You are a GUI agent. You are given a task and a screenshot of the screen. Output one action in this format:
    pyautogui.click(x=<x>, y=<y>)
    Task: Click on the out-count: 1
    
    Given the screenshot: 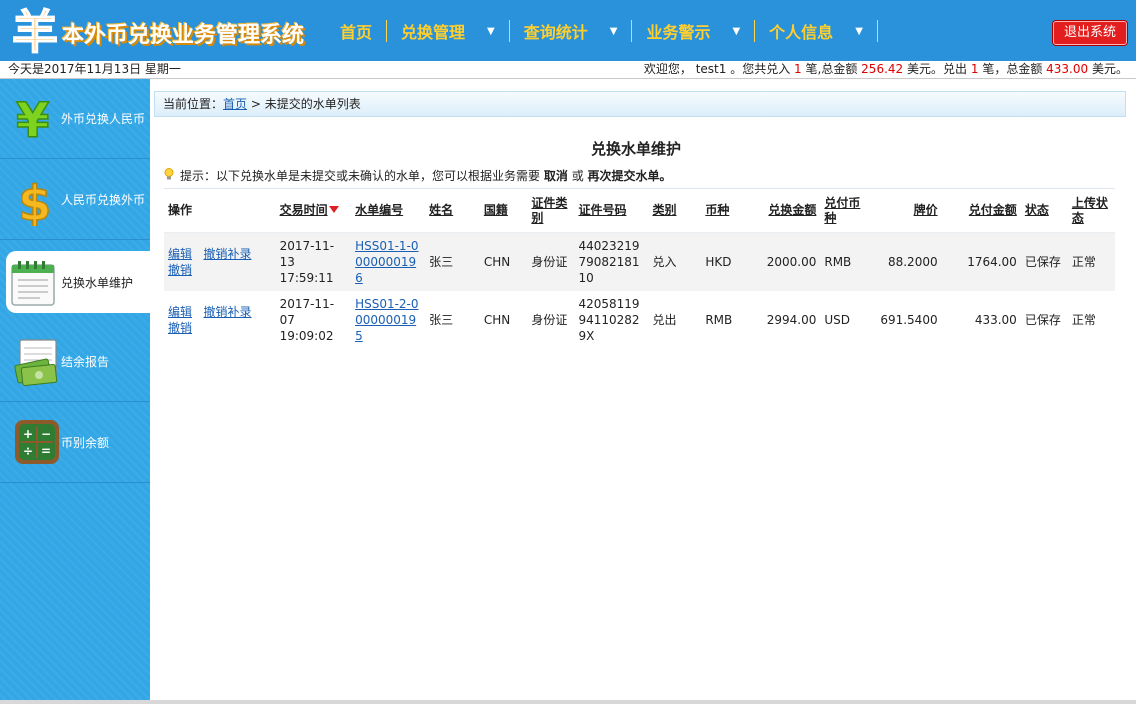 What is the action you would take?
    pyautogui.click(x=974, y=69)
    